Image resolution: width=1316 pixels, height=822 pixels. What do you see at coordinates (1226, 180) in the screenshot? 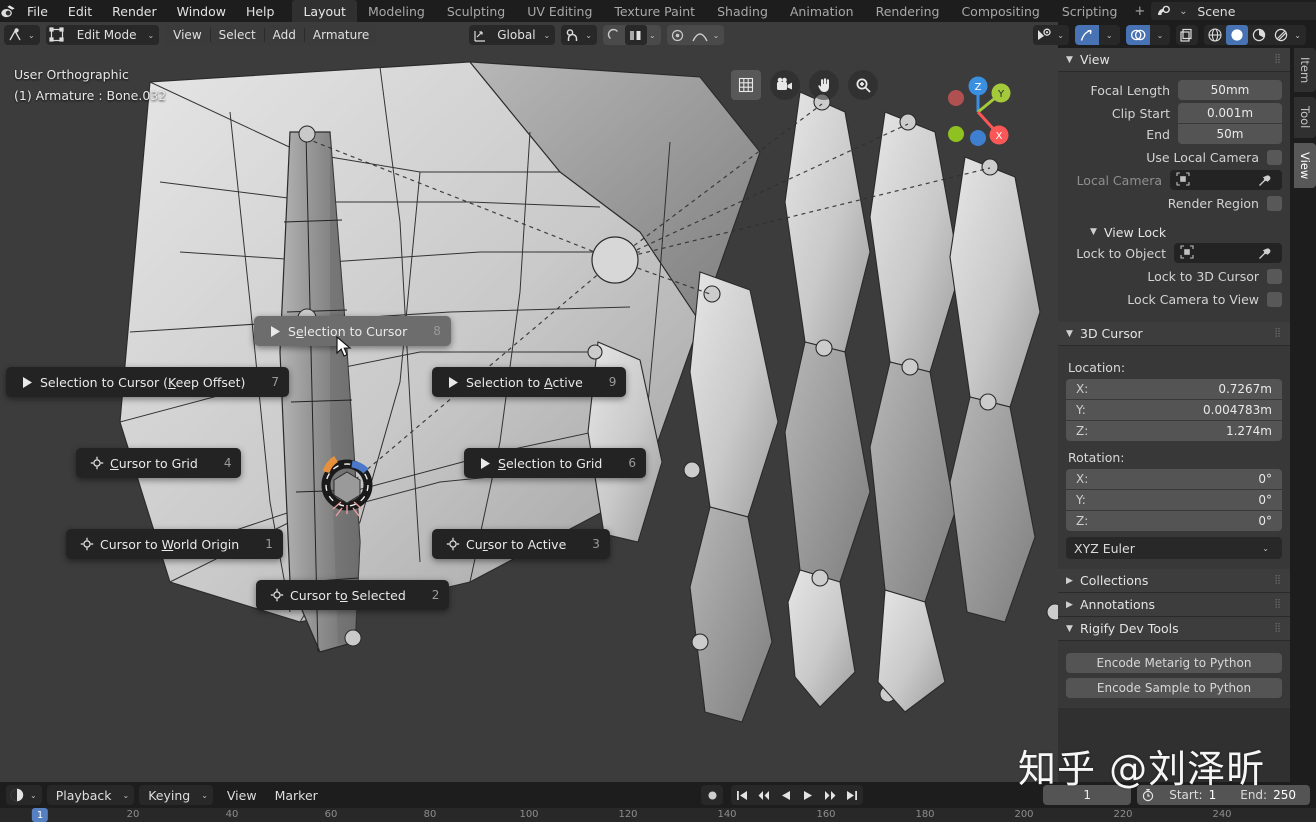
I see `local-camera-field` at bounding box center [1226, 180].